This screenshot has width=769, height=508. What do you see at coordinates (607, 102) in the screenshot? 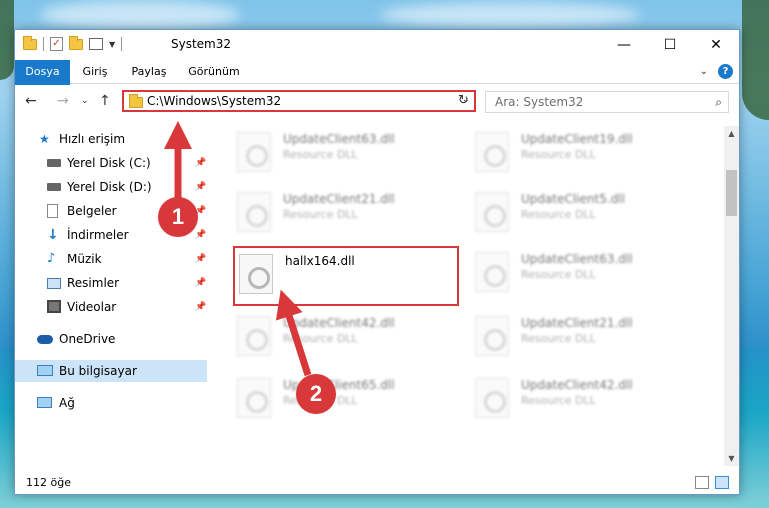
I see `search-input: Ara: System32 ⌕` at bounding box center [607, 102].